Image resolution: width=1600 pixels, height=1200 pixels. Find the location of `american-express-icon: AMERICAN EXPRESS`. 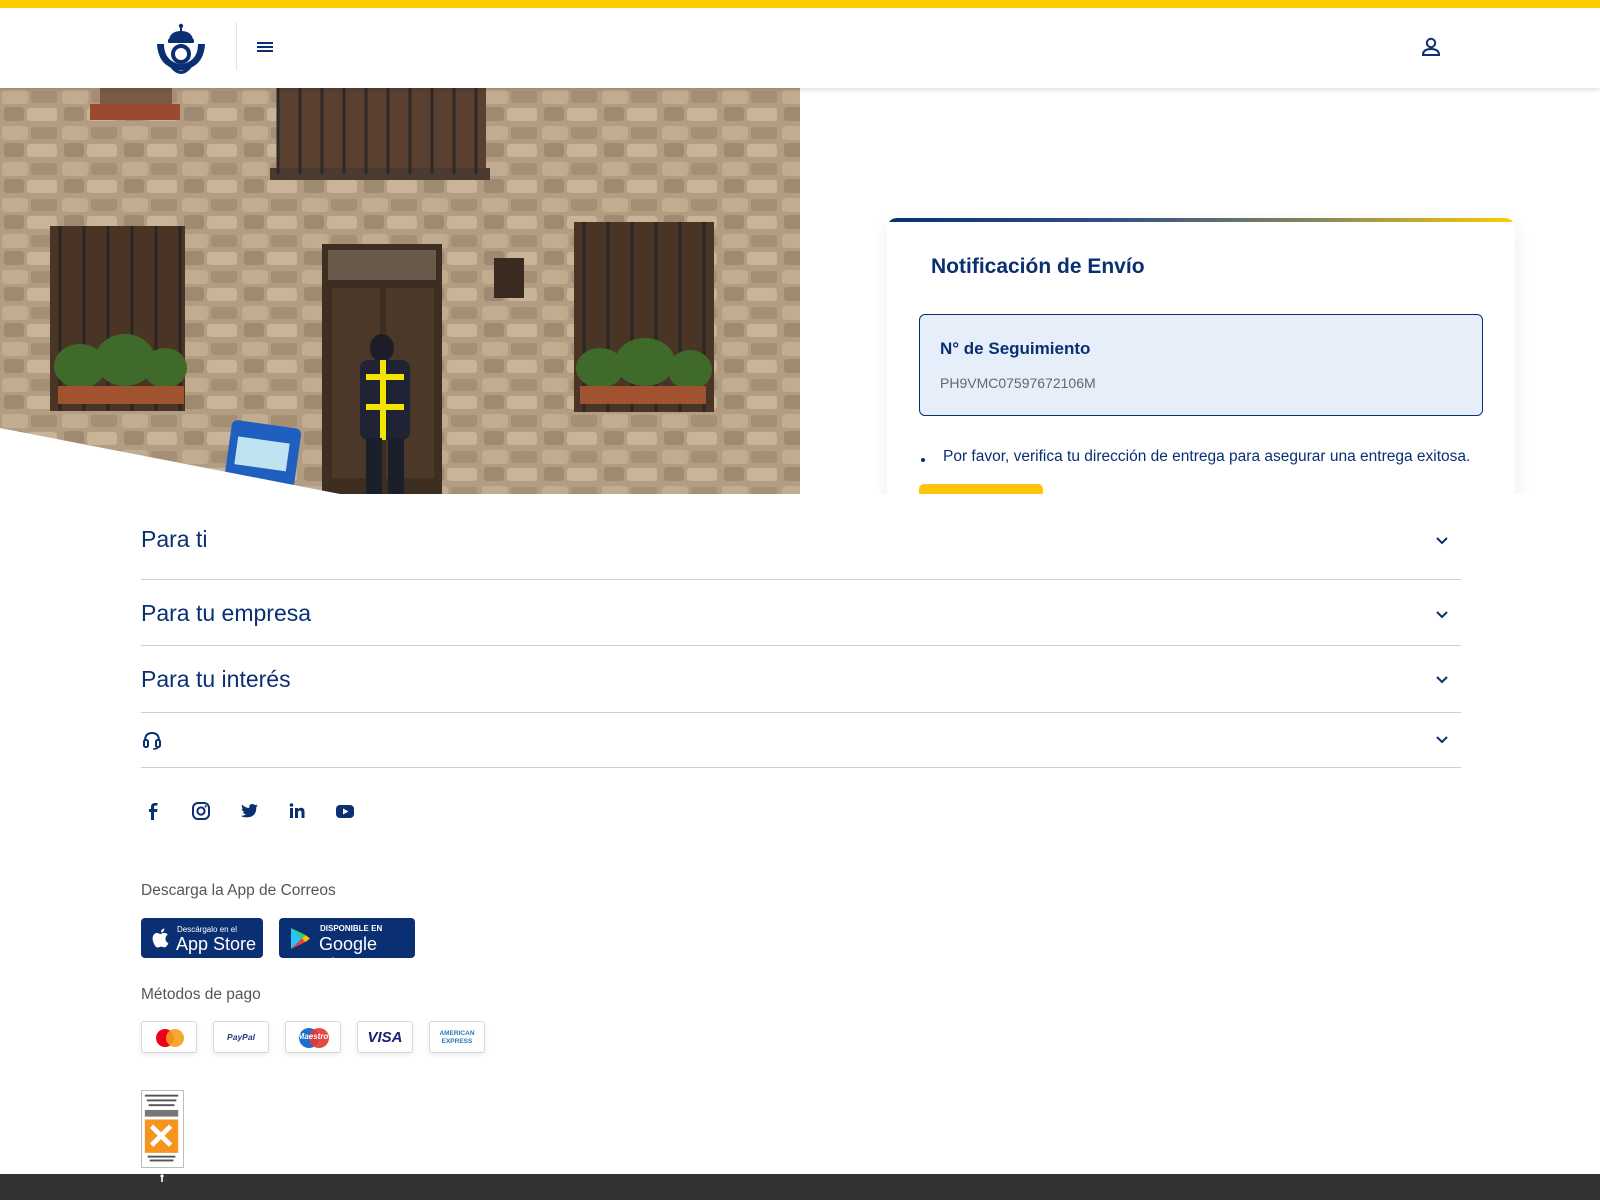

american-express-icon: AMERICAN EXPRESS is located at coordinates (457, 1037).